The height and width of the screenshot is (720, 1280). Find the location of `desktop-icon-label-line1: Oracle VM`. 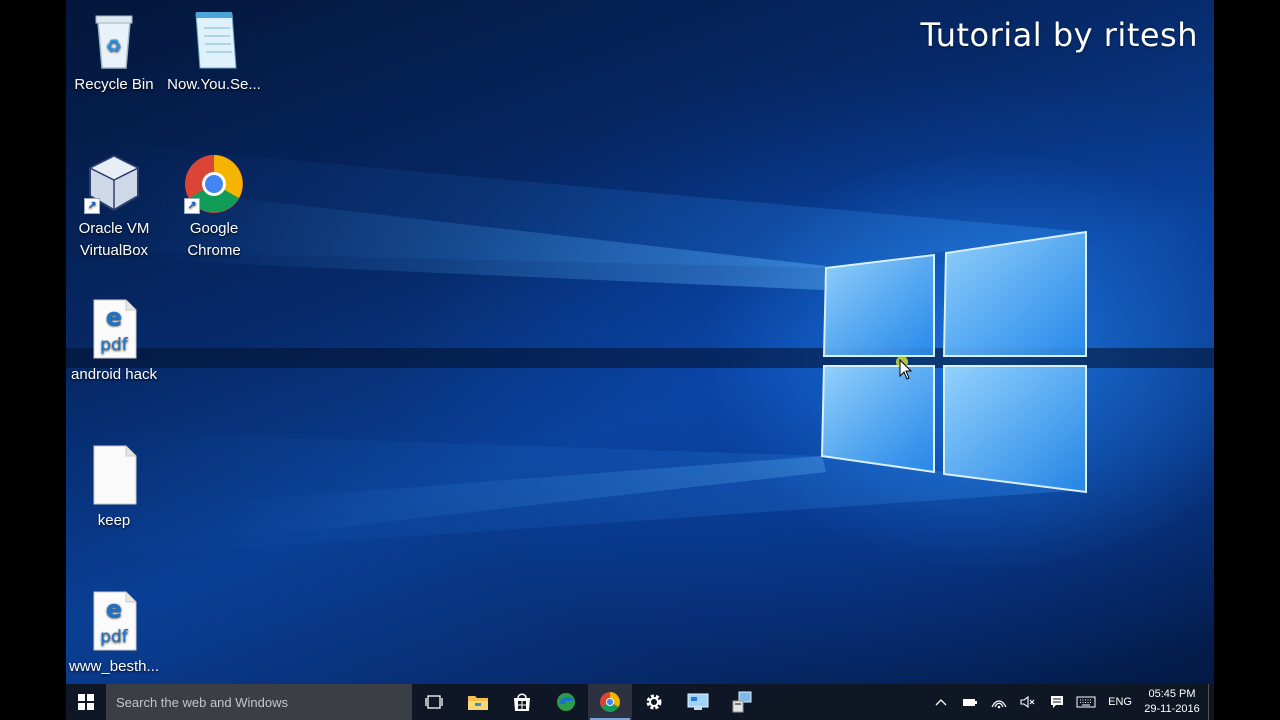

desktop-icon-label-line1: Oracle VM is located at coordinates (114, 228).